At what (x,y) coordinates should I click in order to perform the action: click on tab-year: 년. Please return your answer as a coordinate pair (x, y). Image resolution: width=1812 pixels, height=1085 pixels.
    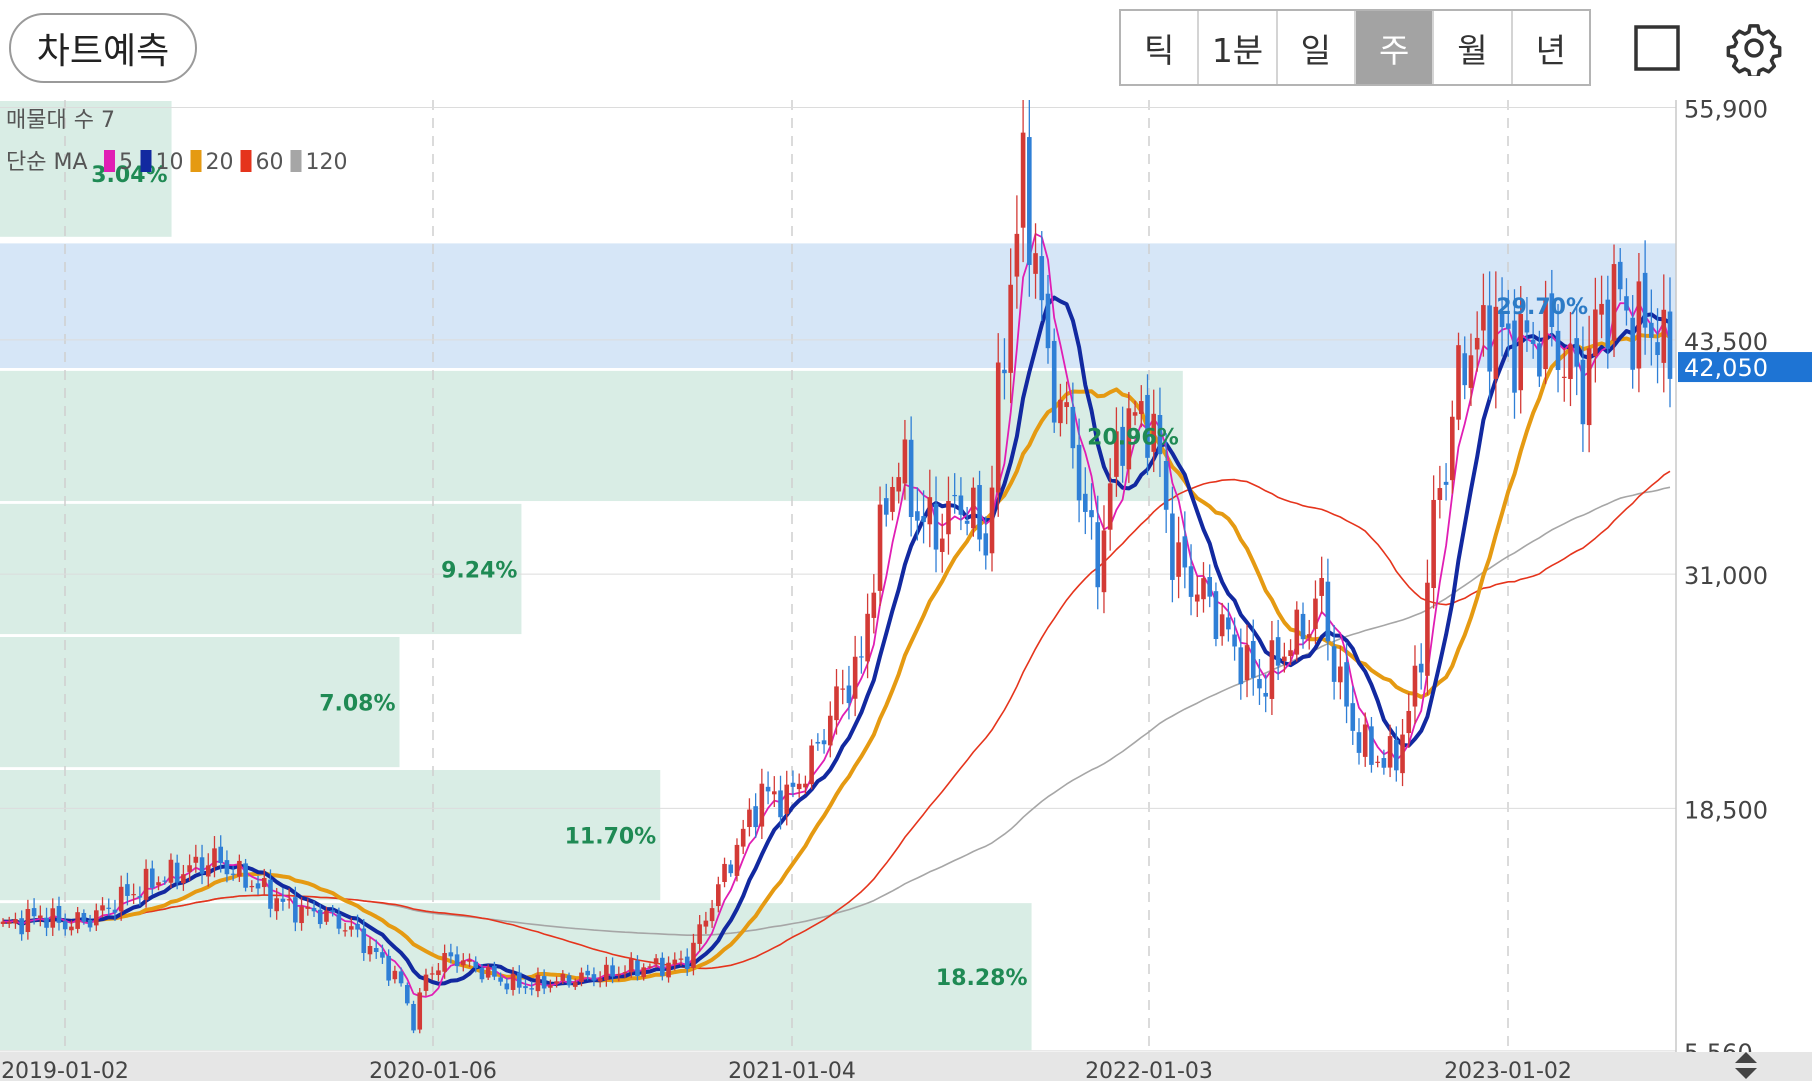
    Looking at the image, I should click on (1551, 47).